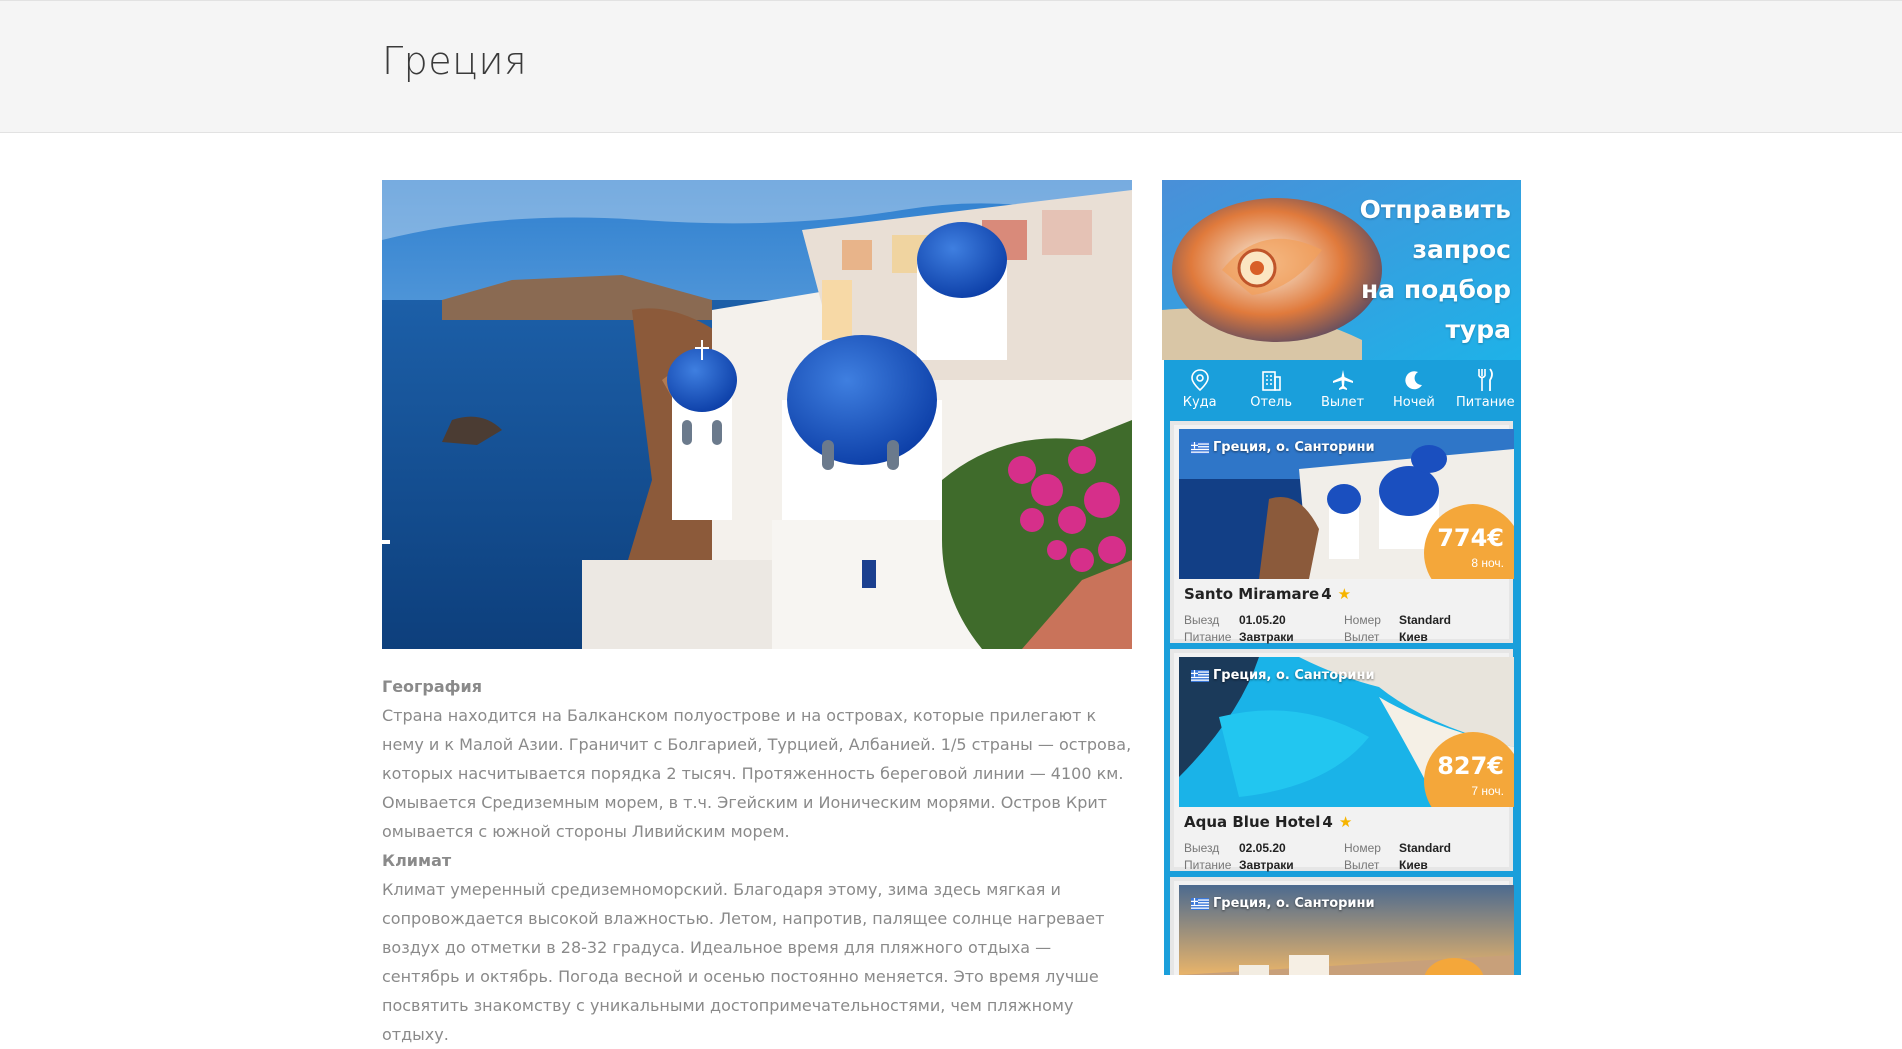 The width and height of the screenshot is (1902, 1049). I want to click on tour-image: Греция, о. Санторини 774€ 8 ноч., so click(1346, 504).